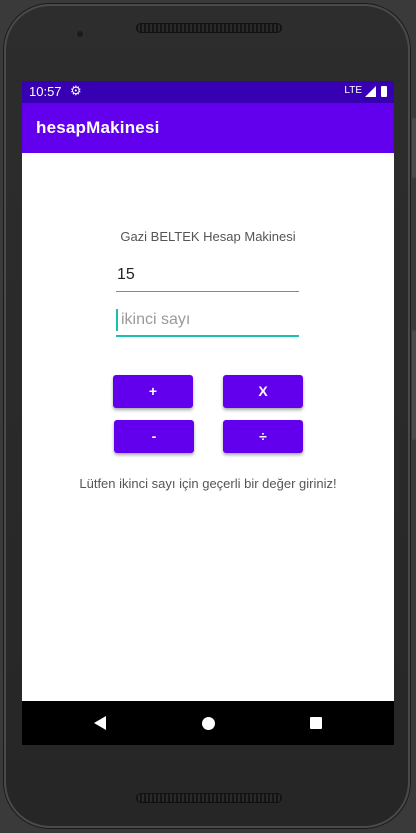 The image size is (416, 833). What do you see at coordinates (100, 723) in the screenshot?
I see `back-icon` at bounding box center [100, 723].